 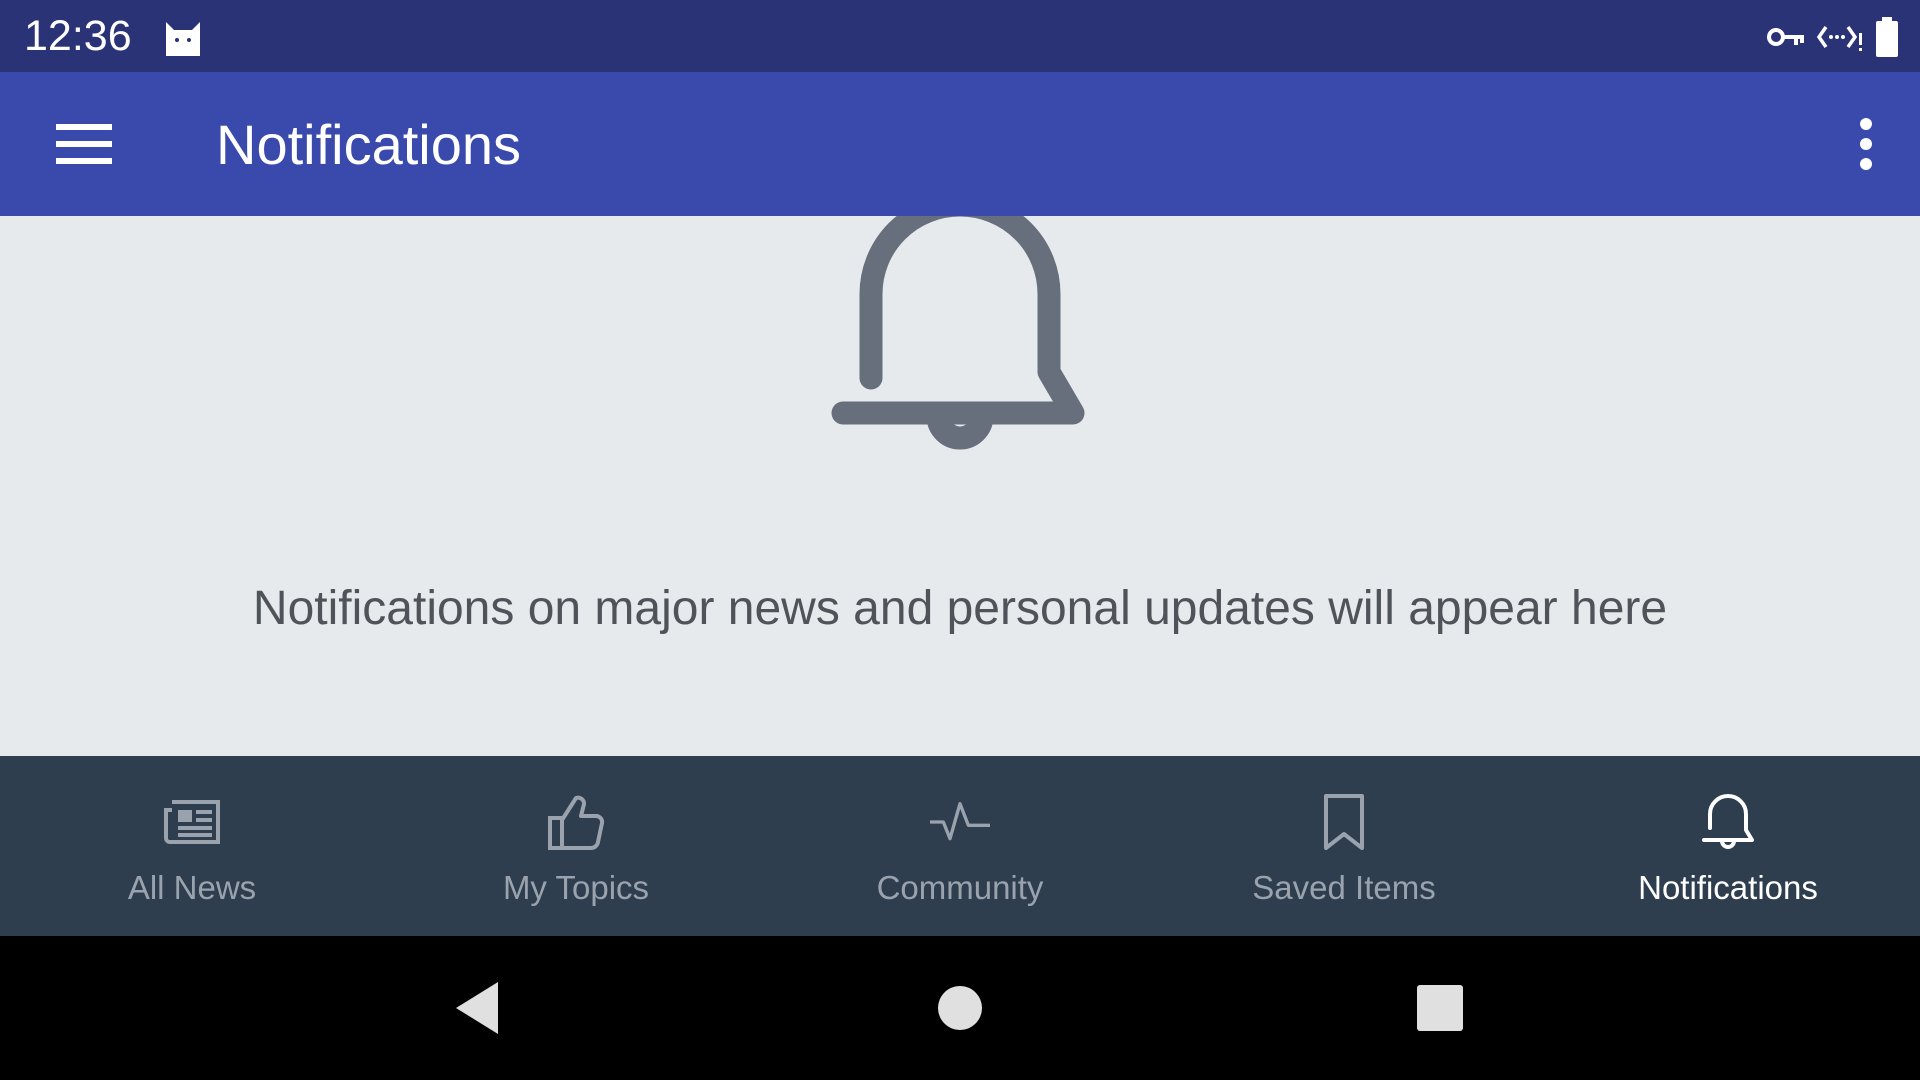 What do you see at coordinates (192, 846) in the screenshot?
I see `nav-item-all-news: All News` at bounding box center [192, 846].